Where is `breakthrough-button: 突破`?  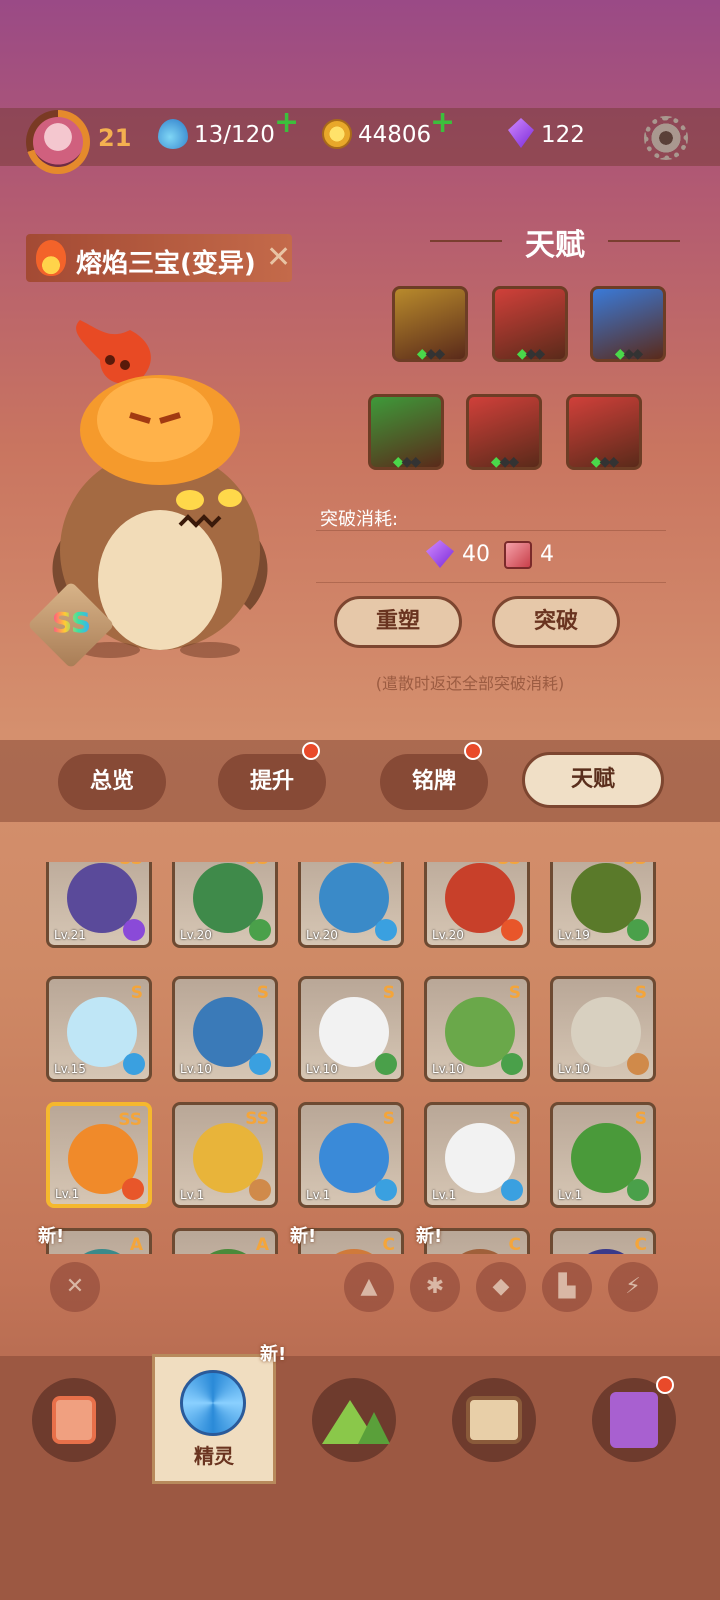
breakthrough-button: 突破 is located at coordinates (556, 622).